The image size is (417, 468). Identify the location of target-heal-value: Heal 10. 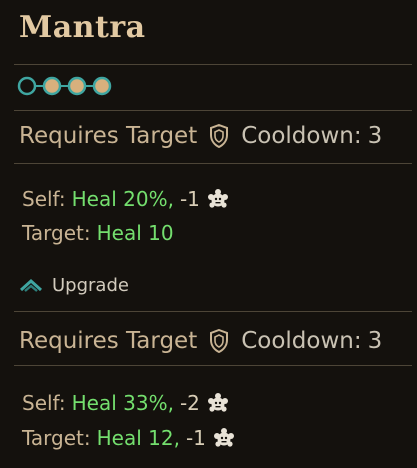
(135, 233).